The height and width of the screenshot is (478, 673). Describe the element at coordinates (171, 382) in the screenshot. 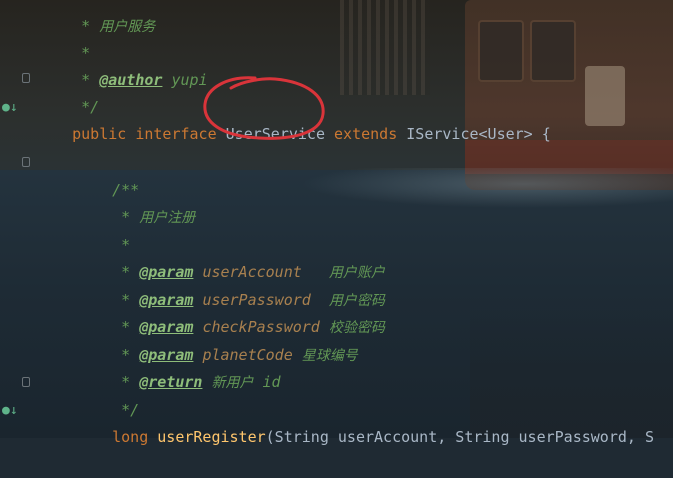

I see `javadoc-tag: @return` at that location.